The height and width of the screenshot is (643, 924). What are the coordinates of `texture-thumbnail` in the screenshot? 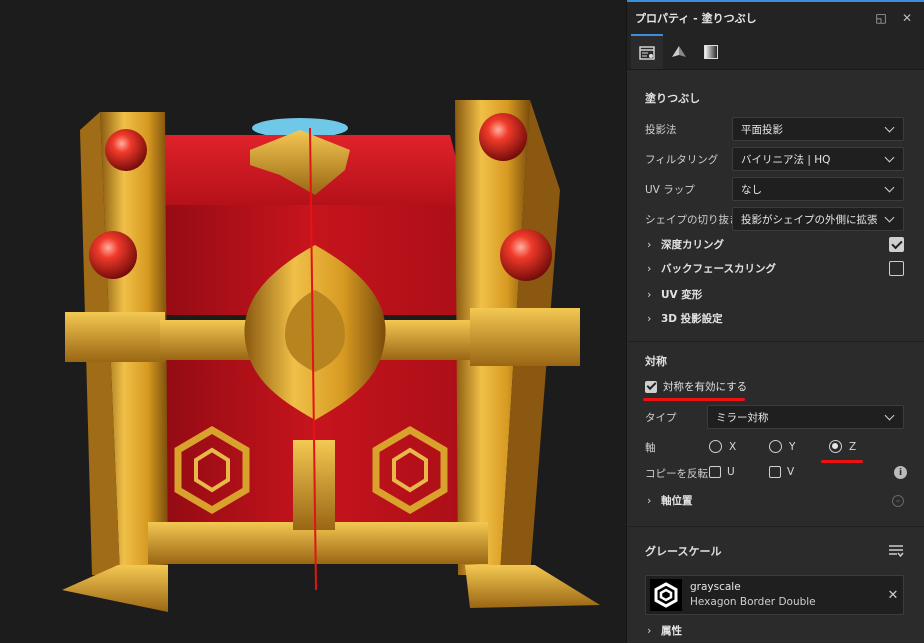 It's located at (666, 595).